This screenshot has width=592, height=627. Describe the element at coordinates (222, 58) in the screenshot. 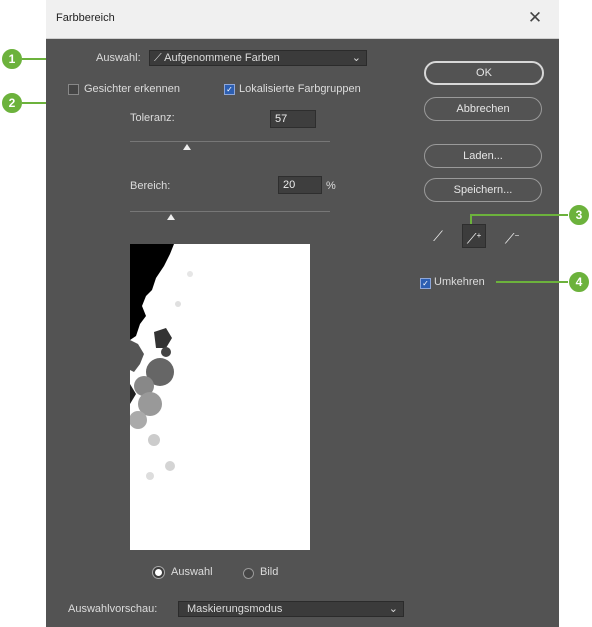

I see `auswahl-value: Aufgenommene Farben` at that location.